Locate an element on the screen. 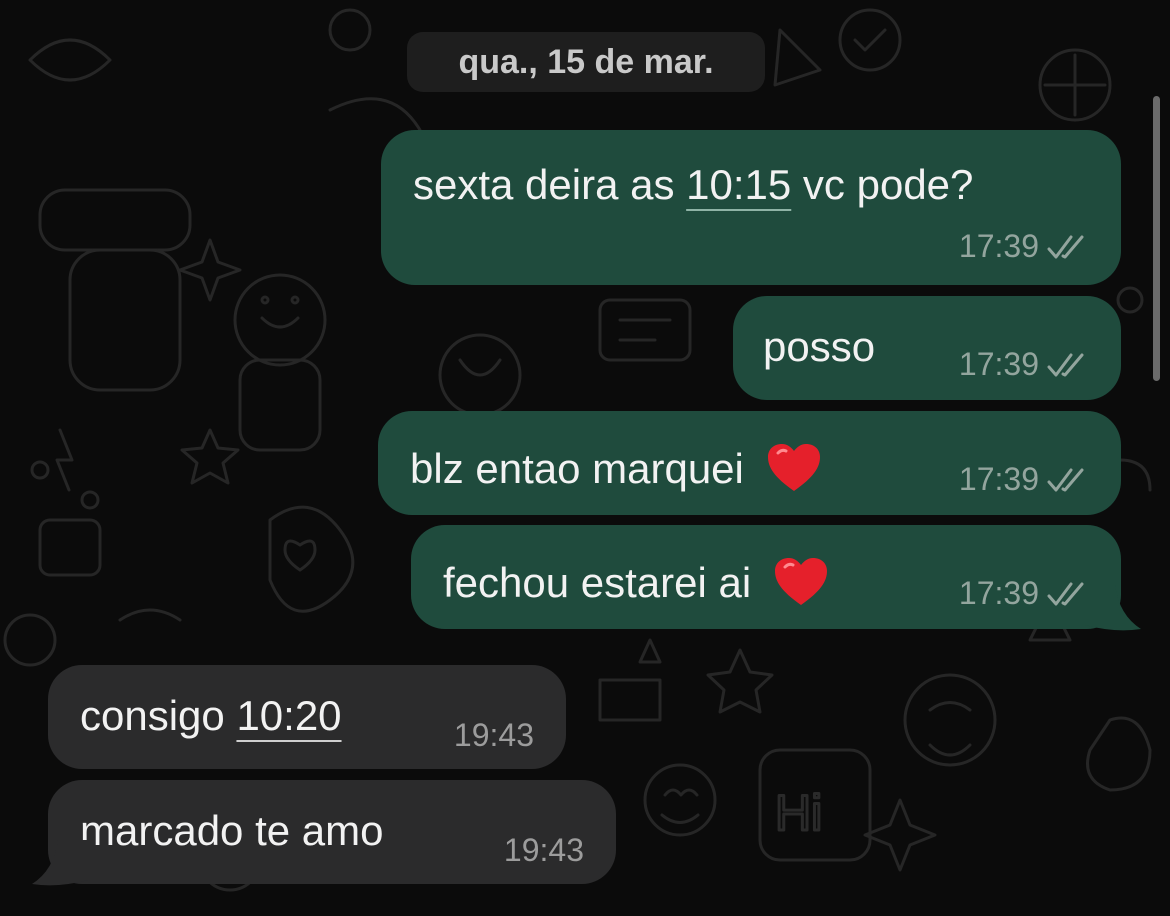 This screenshot has width=1170, height=916. message-bubble-incoming: marcado te amo 19:43 is located at coordinates (332, 832).